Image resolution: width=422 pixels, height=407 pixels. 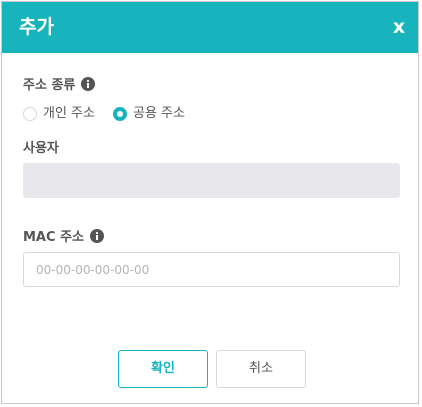 I want to click on cancel-button: 취소, so click(x=261, y=369).